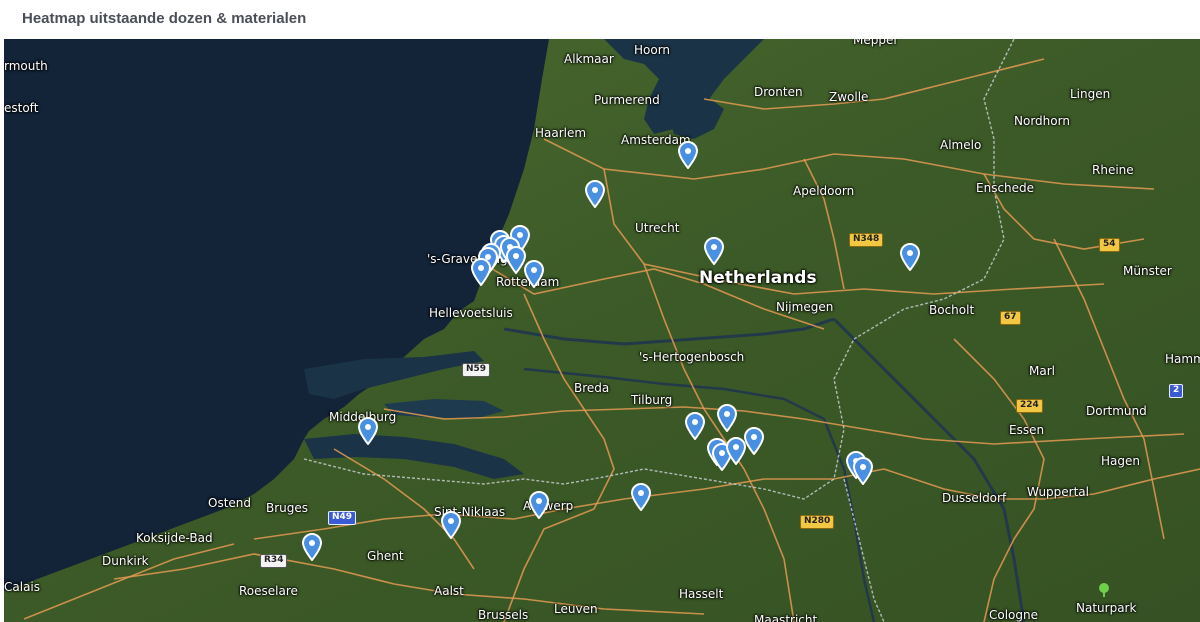 The image size is (1200, 622). I want to click on label-nijmegen: Nijmegen, so click(805, 307).